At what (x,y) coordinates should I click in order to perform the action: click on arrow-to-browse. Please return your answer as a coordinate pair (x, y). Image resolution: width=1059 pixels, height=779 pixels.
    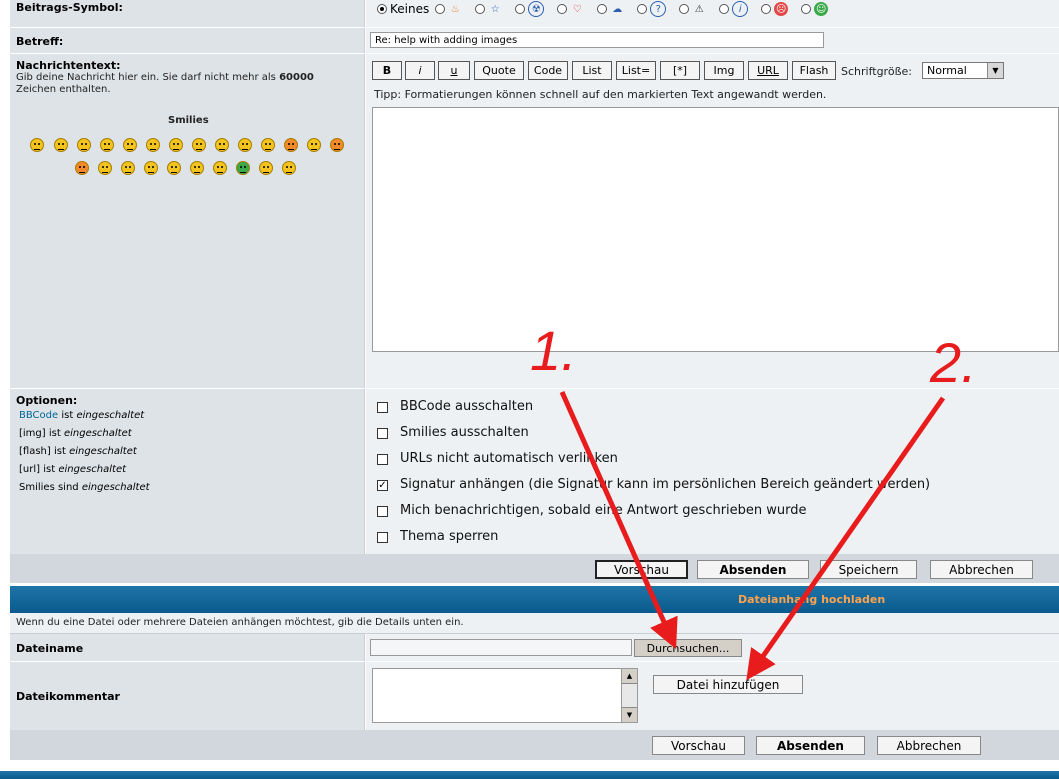
    Looking at the image, I should click on (618, 520).